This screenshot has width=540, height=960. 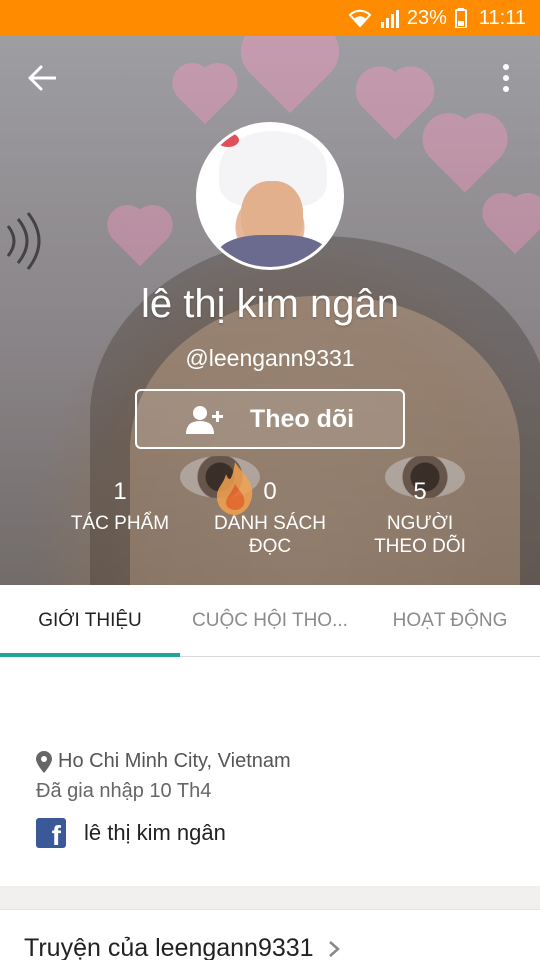 I want to click on signal-icon, so click(x=389, y=18).